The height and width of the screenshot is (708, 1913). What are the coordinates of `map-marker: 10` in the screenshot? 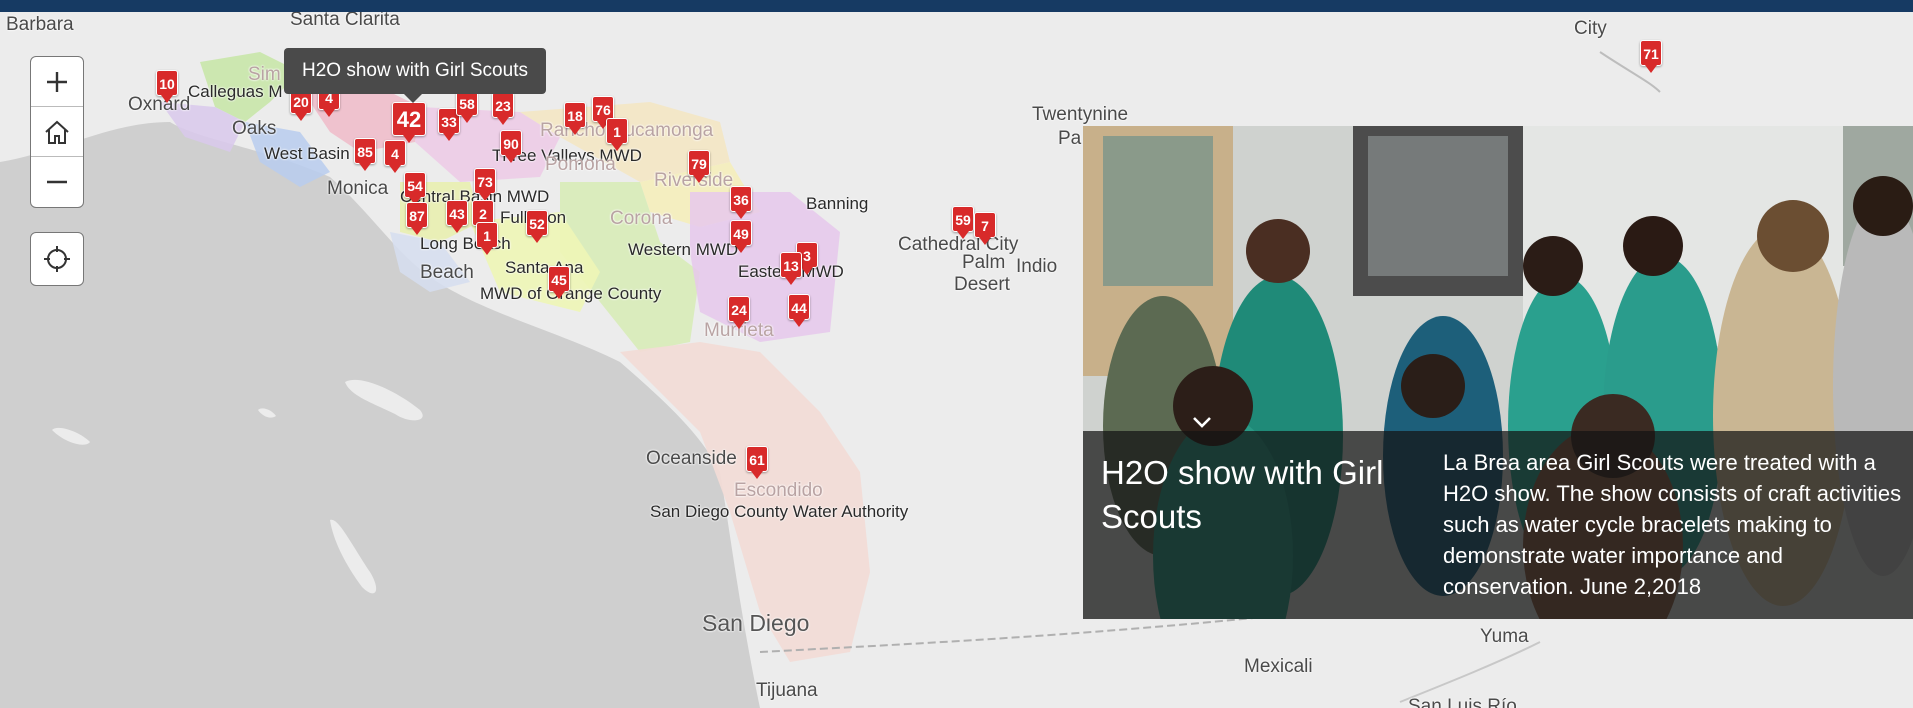 It's located at (167, 86).